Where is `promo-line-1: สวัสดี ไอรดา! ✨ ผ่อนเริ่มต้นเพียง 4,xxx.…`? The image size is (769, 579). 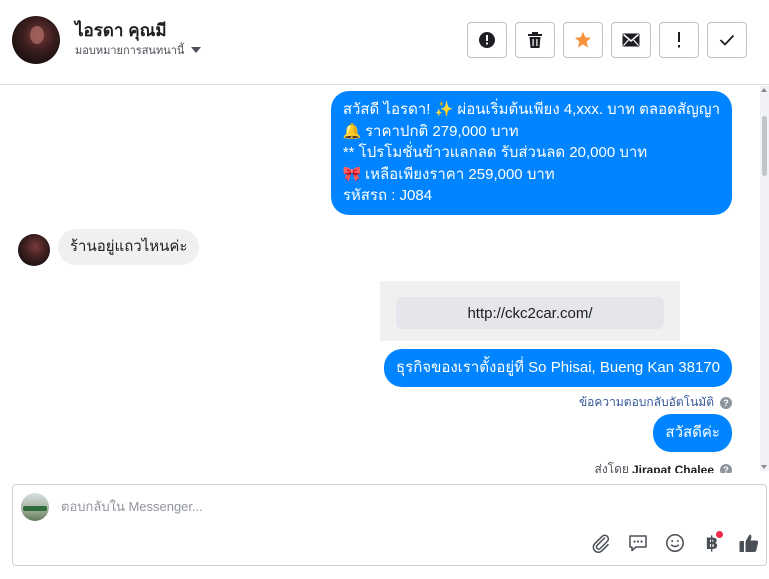
promo-line-1: สวัสดี ไอรดา! ✨ ผ่อนเริ่มต้นเพียง 4,xxx.… is located at coordinates (531, 109).